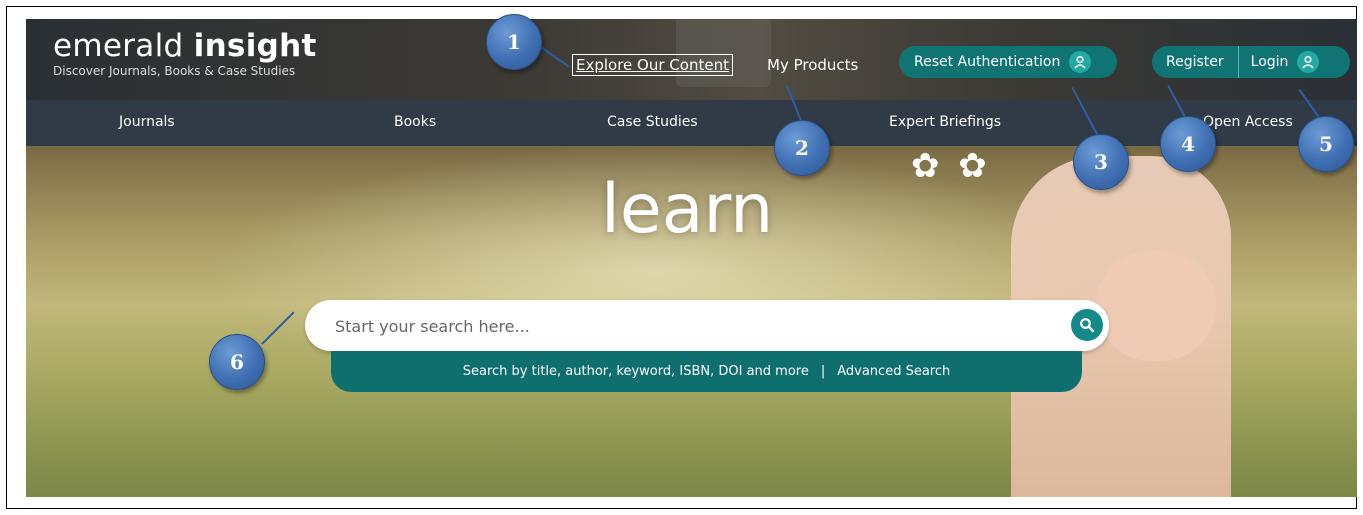  Describe the element at coordinates (945, 122) in the screenshot. I see `nav-item-expert-briefings: Expert Briefings` at that location.